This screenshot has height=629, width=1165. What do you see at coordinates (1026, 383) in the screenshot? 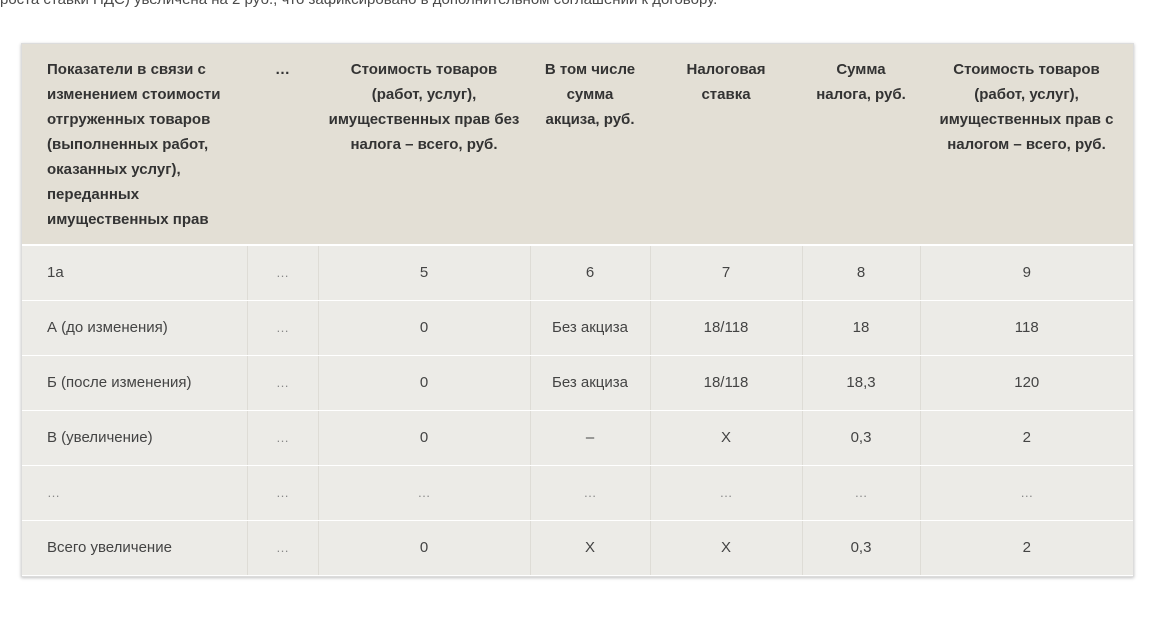
I see `table-cell: 120` at bounding box center [1026, 383].